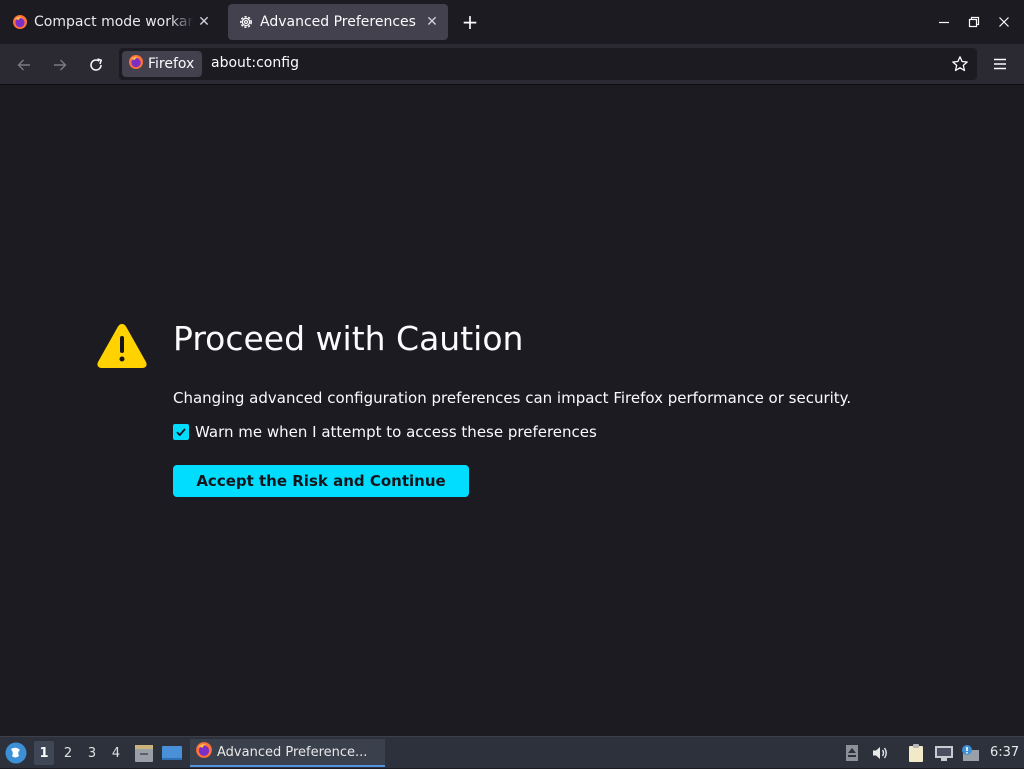 The width and height of the screenshot is (1024, 769). What do you see at coordinates (92, 753) in the screenshot?
I see `workspace-3: 3` at bounding box center [92, 753].